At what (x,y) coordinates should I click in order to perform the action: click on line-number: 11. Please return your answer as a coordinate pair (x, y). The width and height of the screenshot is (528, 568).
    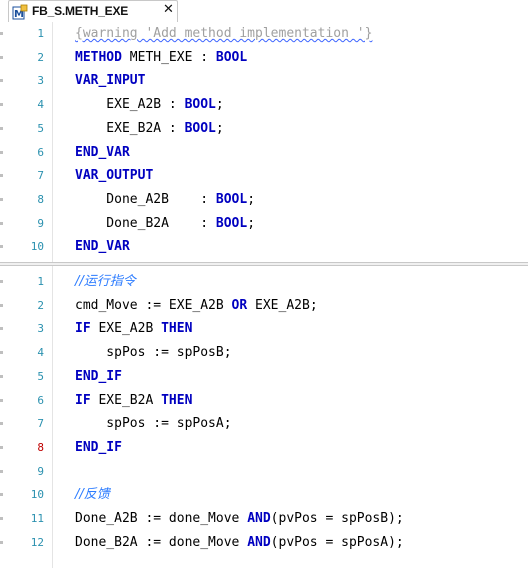
    Looking at the image, I should click on (37, 518).